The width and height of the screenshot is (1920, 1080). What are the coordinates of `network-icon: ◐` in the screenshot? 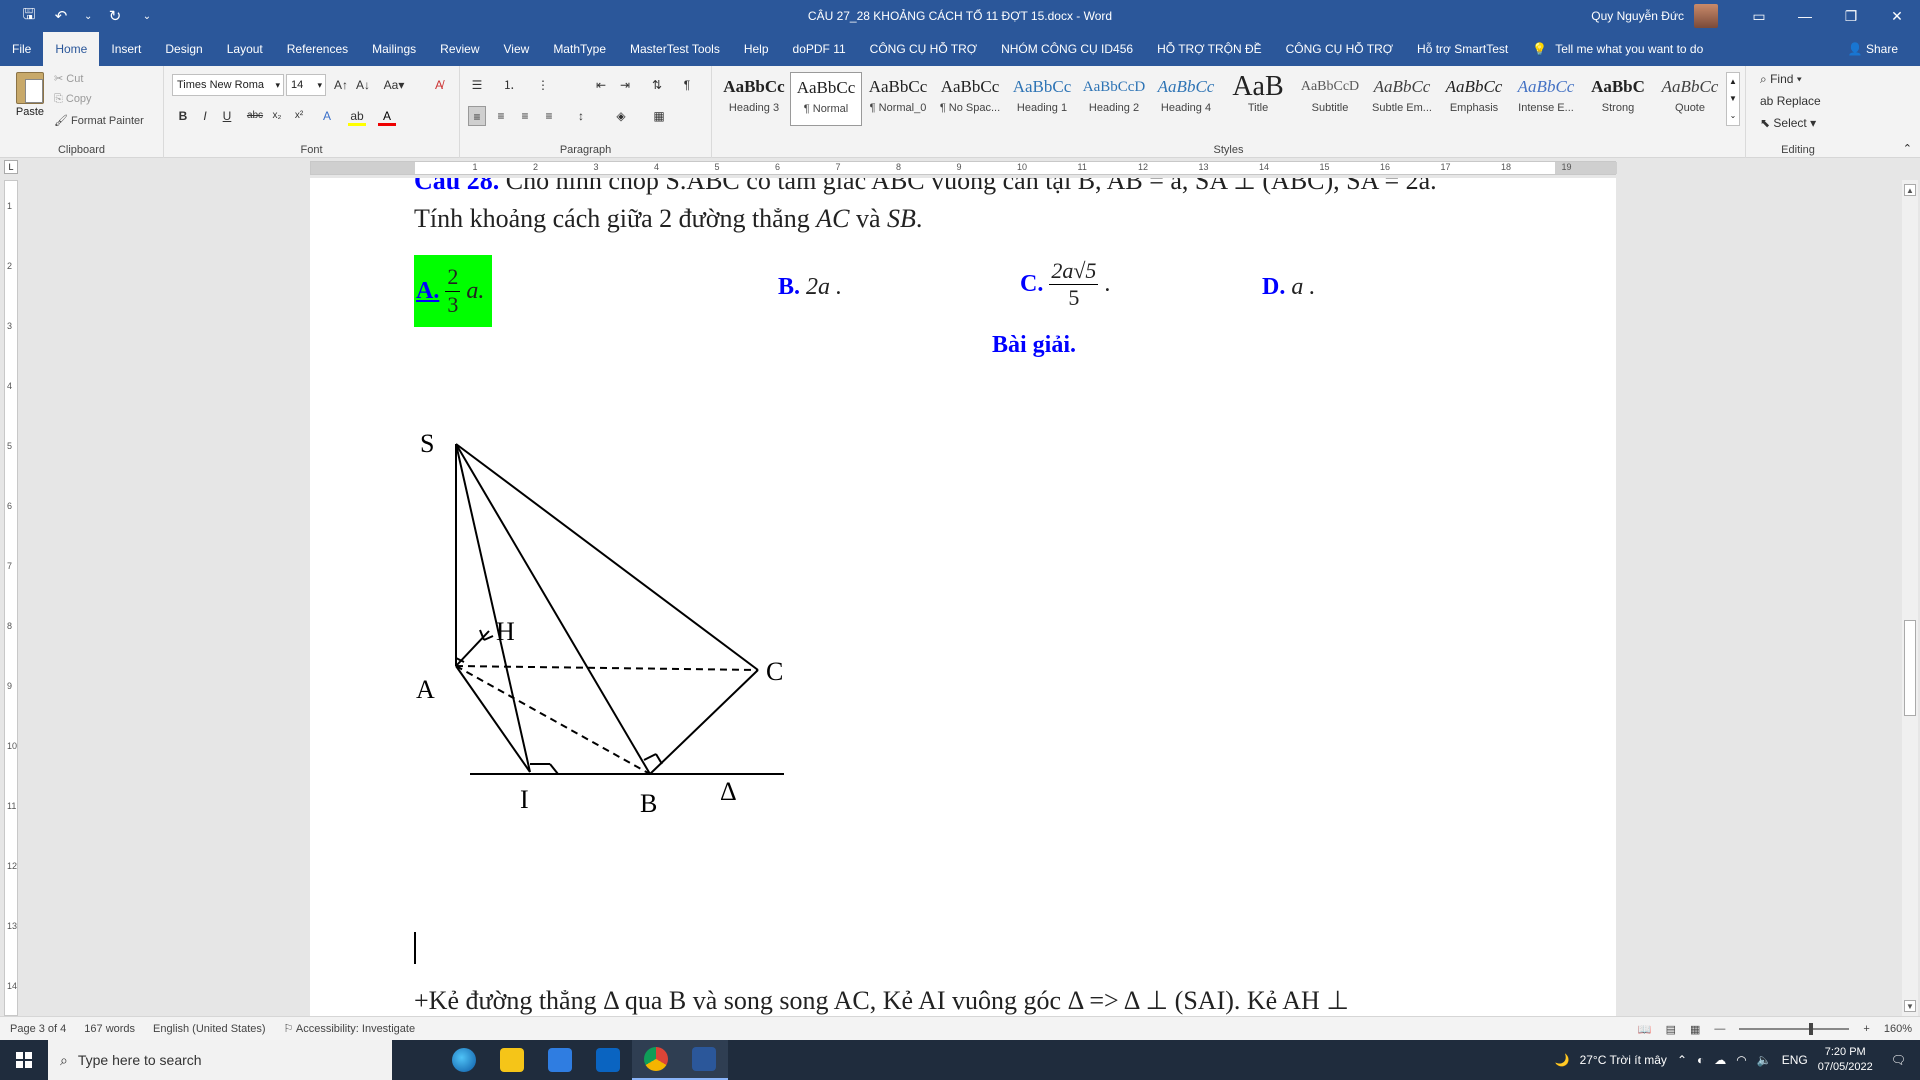 It's located at (1700, 1060).